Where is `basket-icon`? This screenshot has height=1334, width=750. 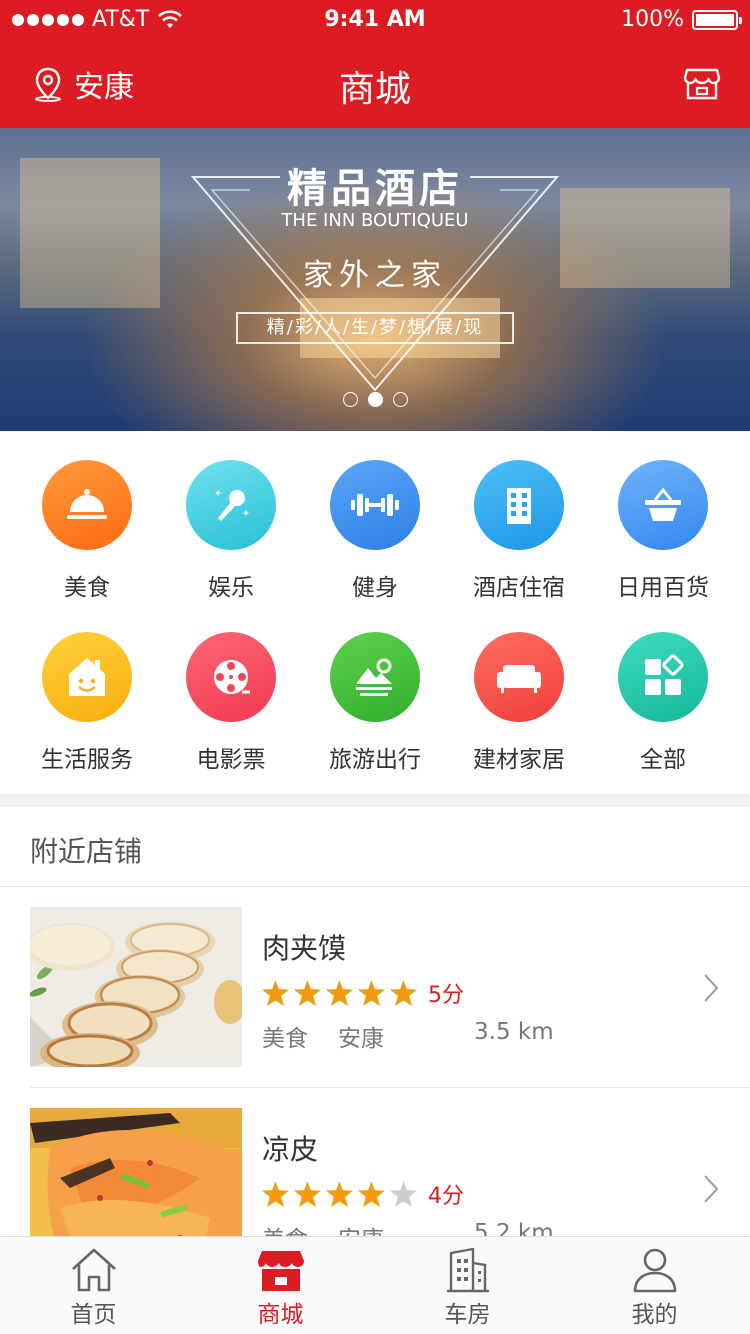 basket-icon is located at coordinates (663, 504).